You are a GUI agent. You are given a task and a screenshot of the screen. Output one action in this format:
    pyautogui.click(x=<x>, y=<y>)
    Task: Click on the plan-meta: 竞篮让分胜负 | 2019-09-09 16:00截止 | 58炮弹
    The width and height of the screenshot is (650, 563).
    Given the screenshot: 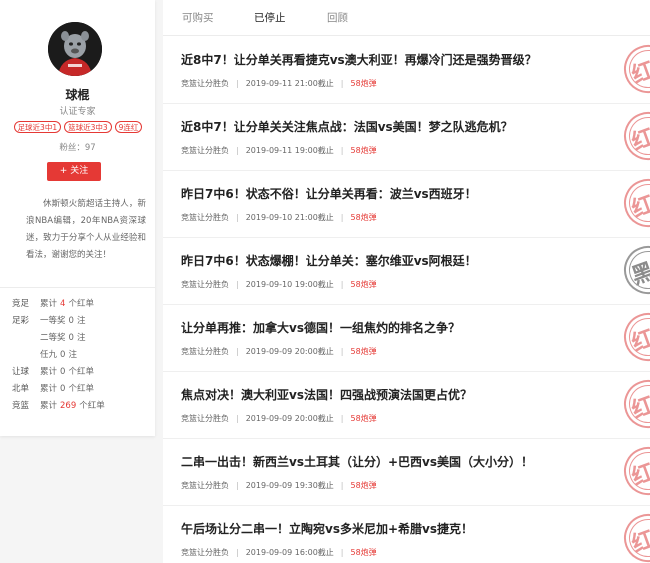 What is the action you would take?
    pyautogui.click(x=279, y=552)
    